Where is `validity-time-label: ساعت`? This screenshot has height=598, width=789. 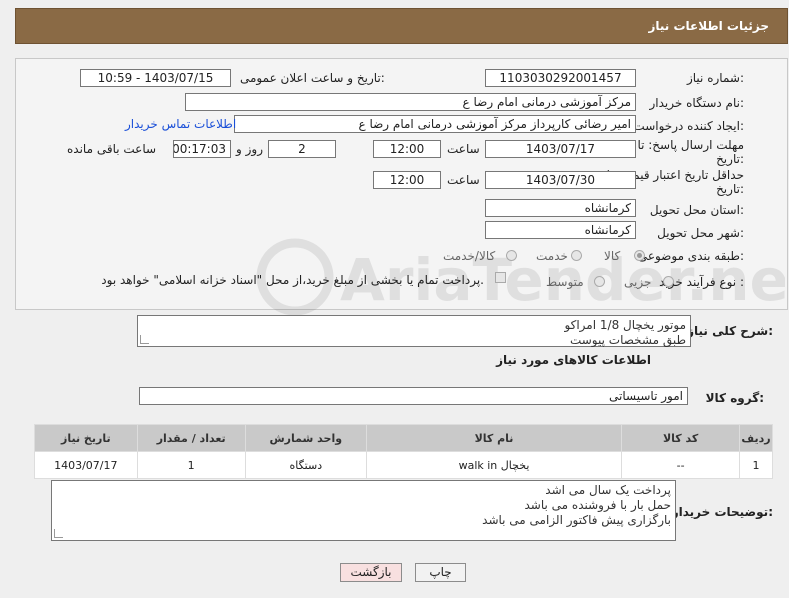
validity-time-label: ساعت is located at coordinates (463, 180).